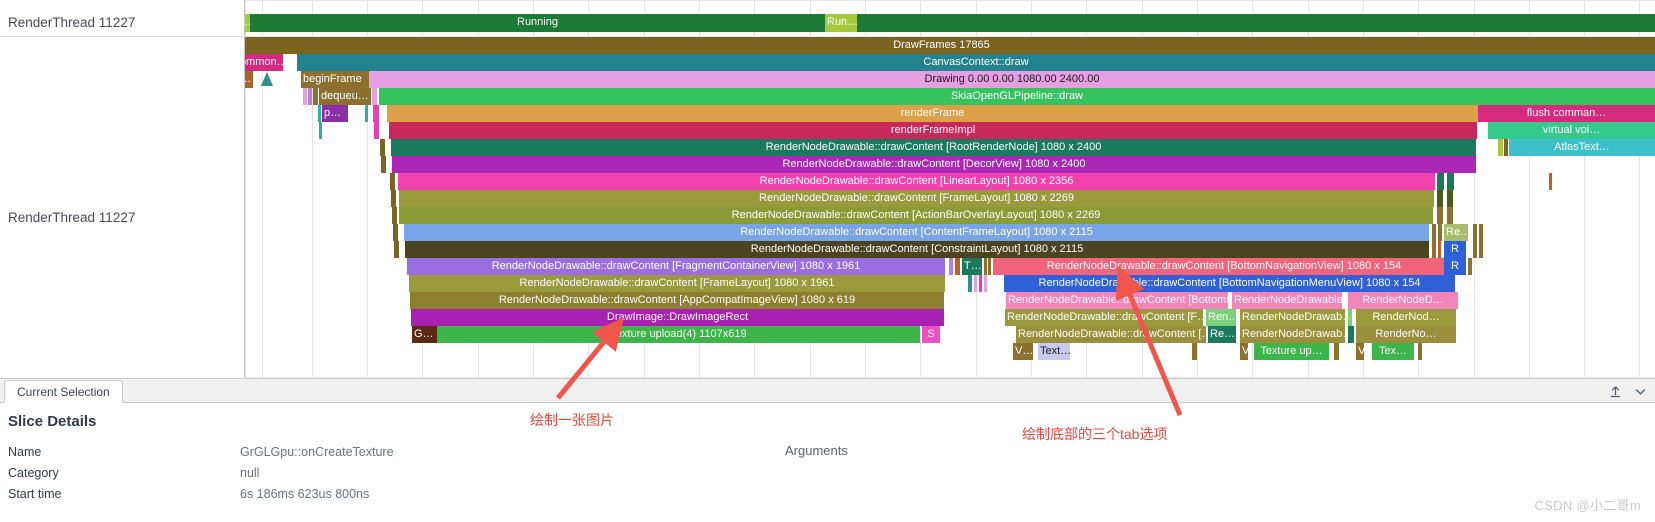 This screenshot has width=1655, height=522. What do you see at coordinates (827, 391) in the screenshot?
I see `details-tabbar: Current Selection` at bounding box center [827, 391].